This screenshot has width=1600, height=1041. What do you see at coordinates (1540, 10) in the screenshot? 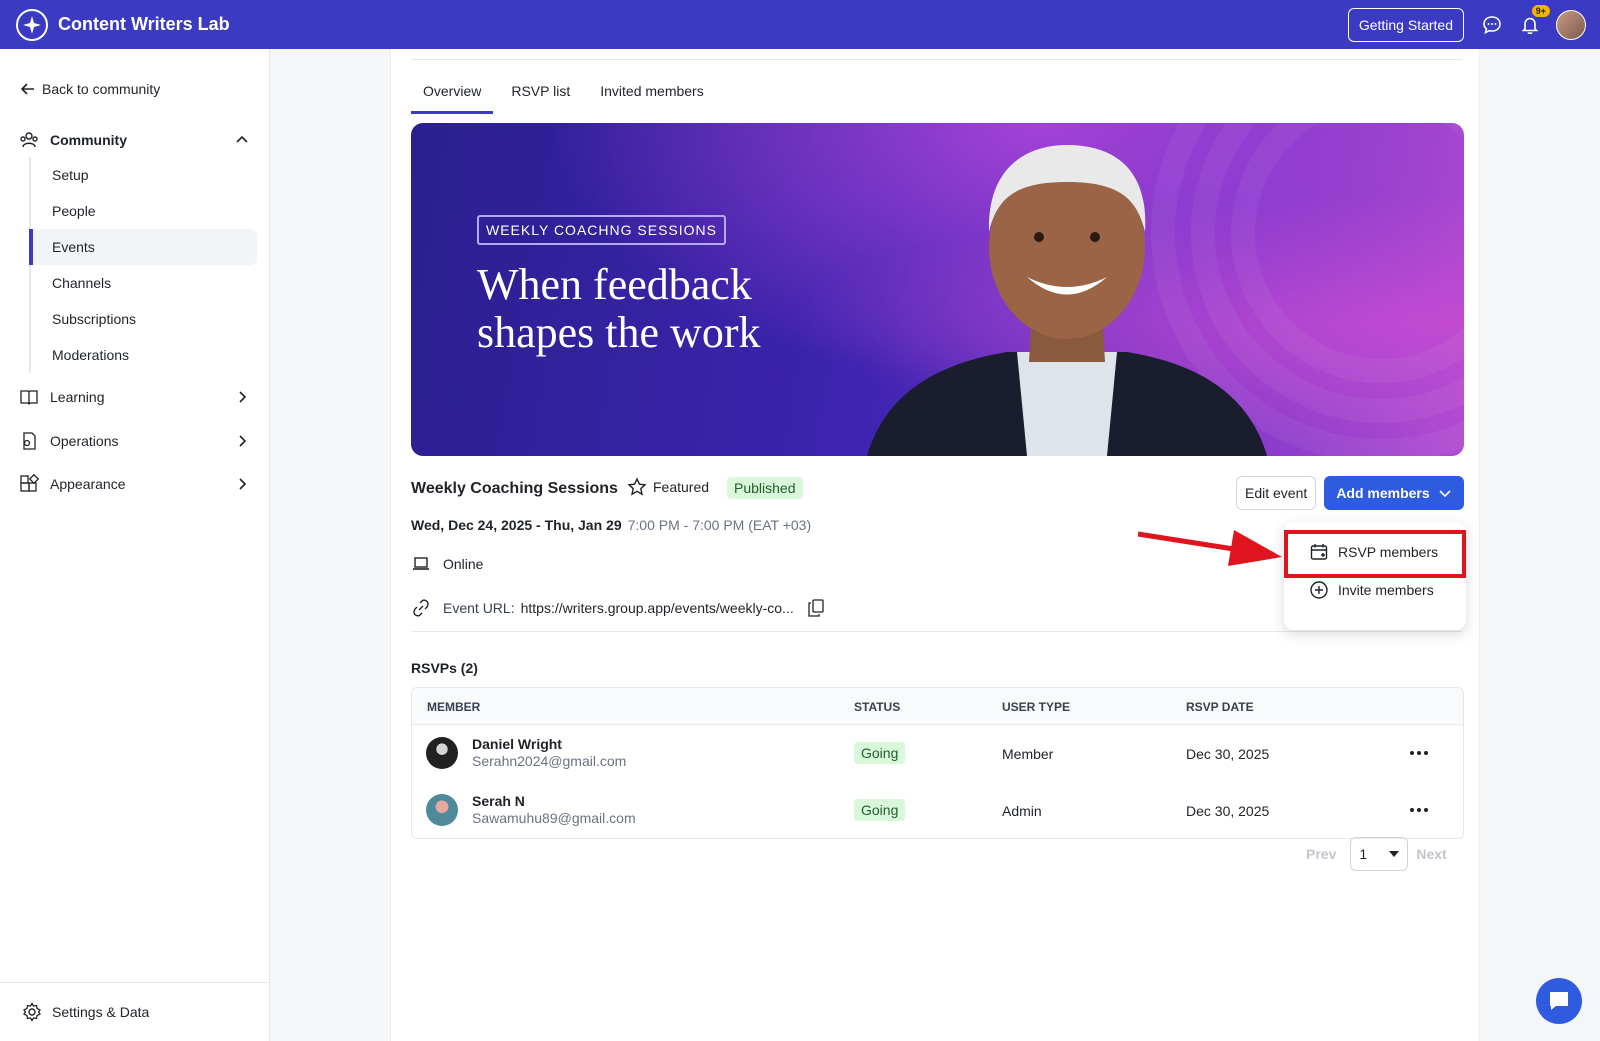
I see `notification-badge: 9+` at bounding box center [1540, 10].